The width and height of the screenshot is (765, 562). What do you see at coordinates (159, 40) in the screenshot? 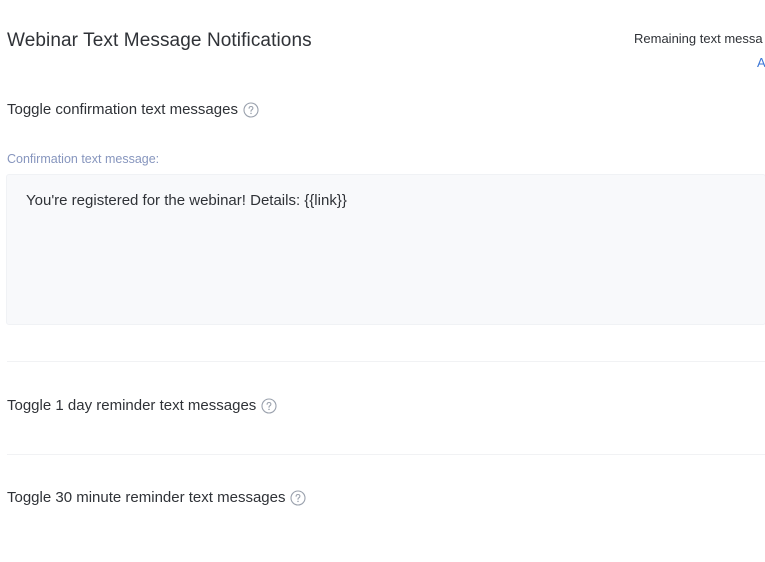
I see `page-title: Webinar Text Message Notifications` at bounding box center [159, 40].